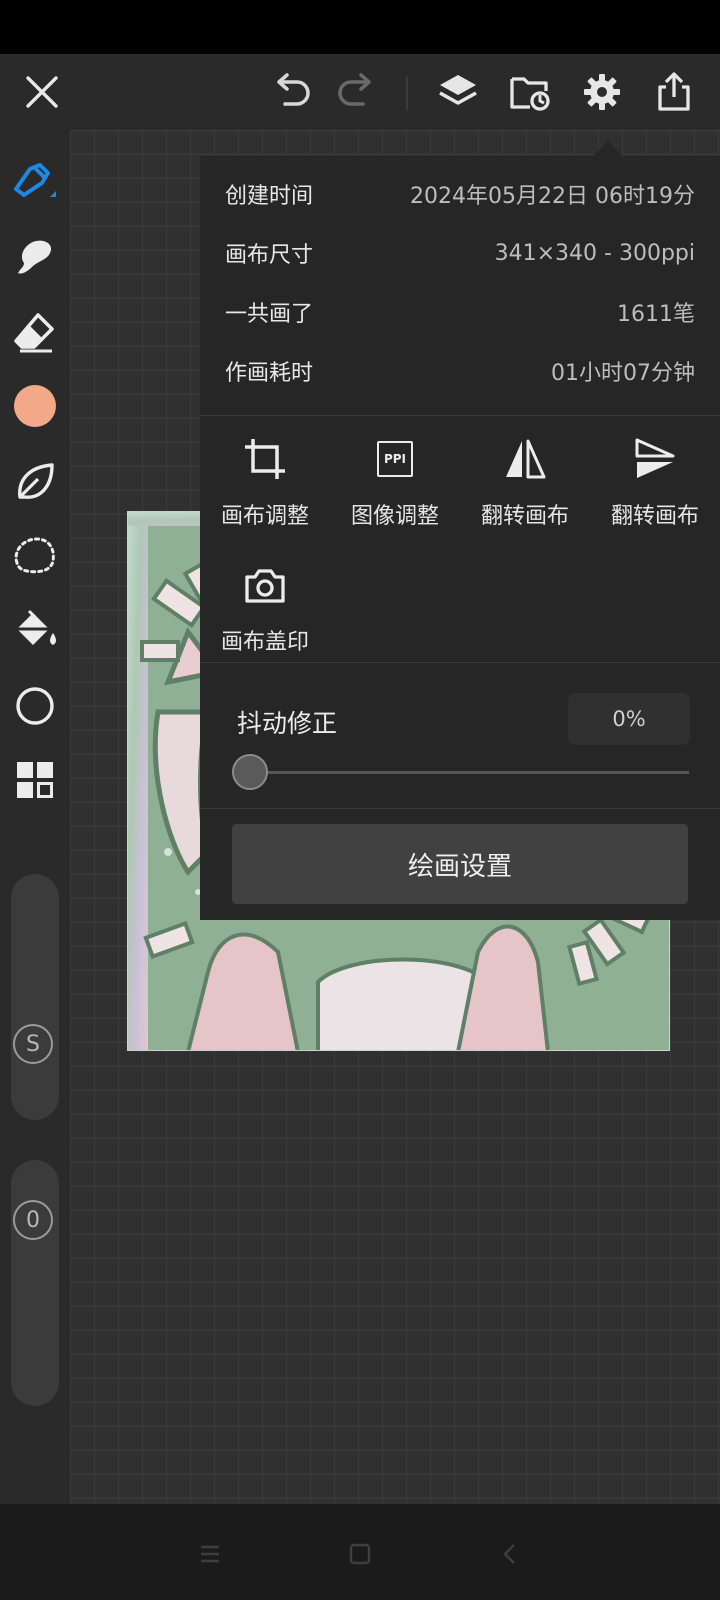  I want to click on lasso-tool-button, so click(35, 556).